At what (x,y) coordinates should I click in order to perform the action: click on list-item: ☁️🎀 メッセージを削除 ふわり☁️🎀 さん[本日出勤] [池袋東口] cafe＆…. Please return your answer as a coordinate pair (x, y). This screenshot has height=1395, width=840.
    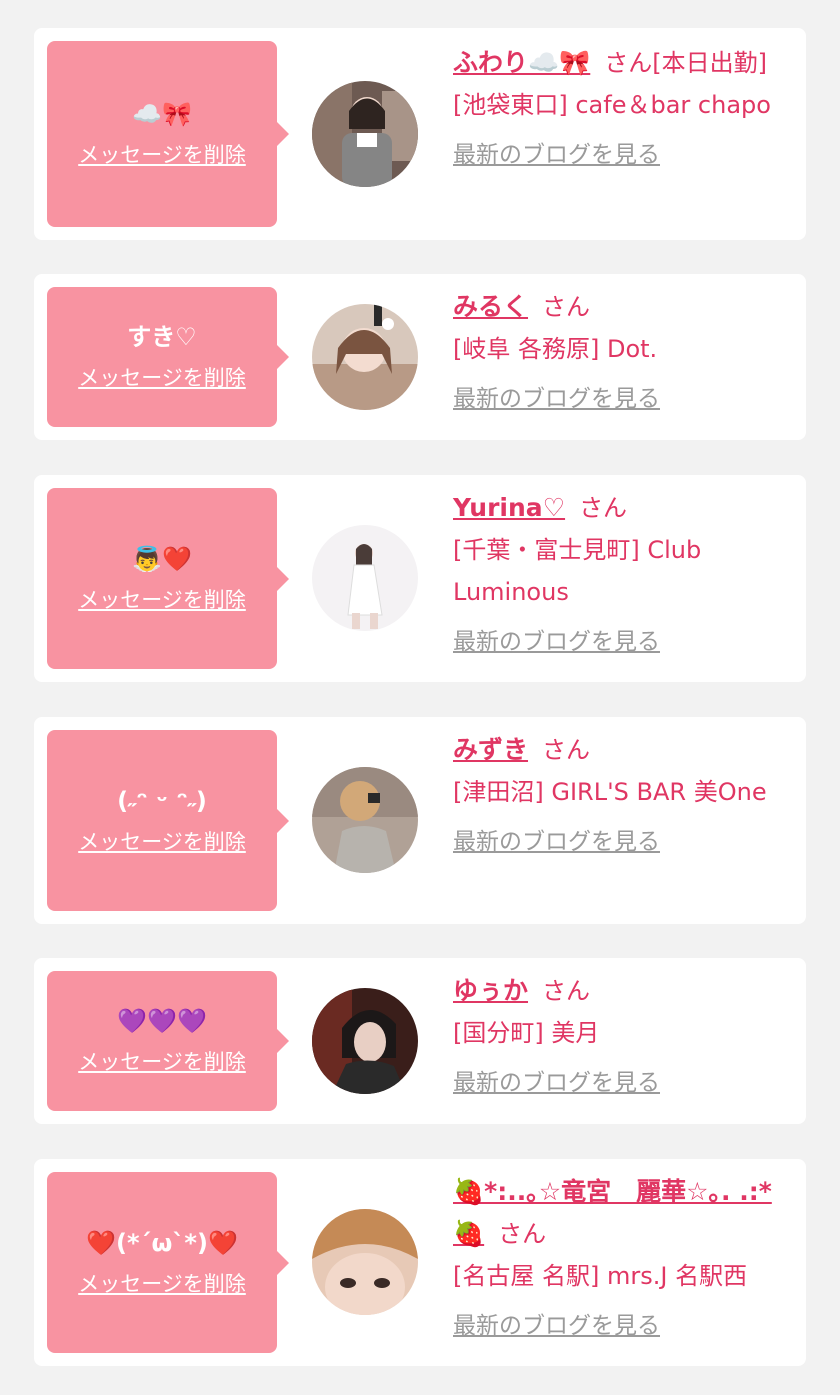
    Looking at the image, I should click on (420, 134).